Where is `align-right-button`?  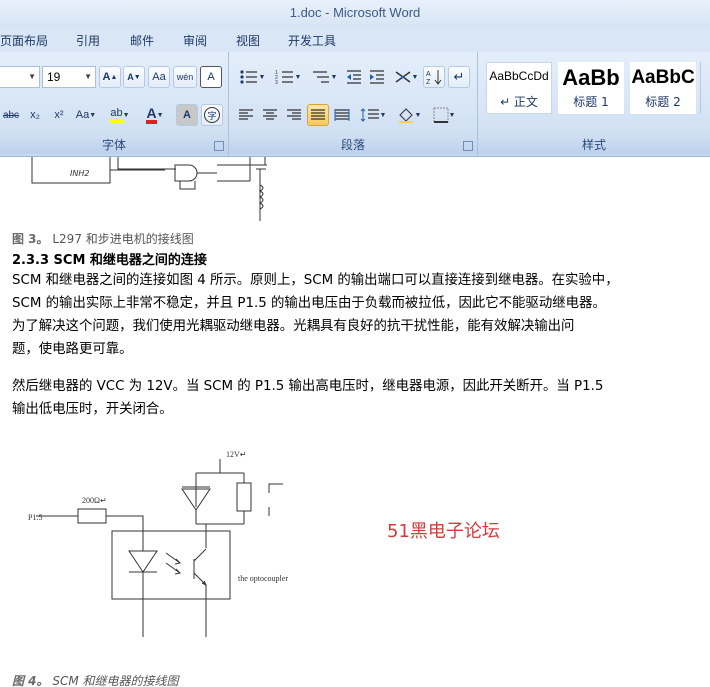
align-right-button is located at coordinates (294, 115).